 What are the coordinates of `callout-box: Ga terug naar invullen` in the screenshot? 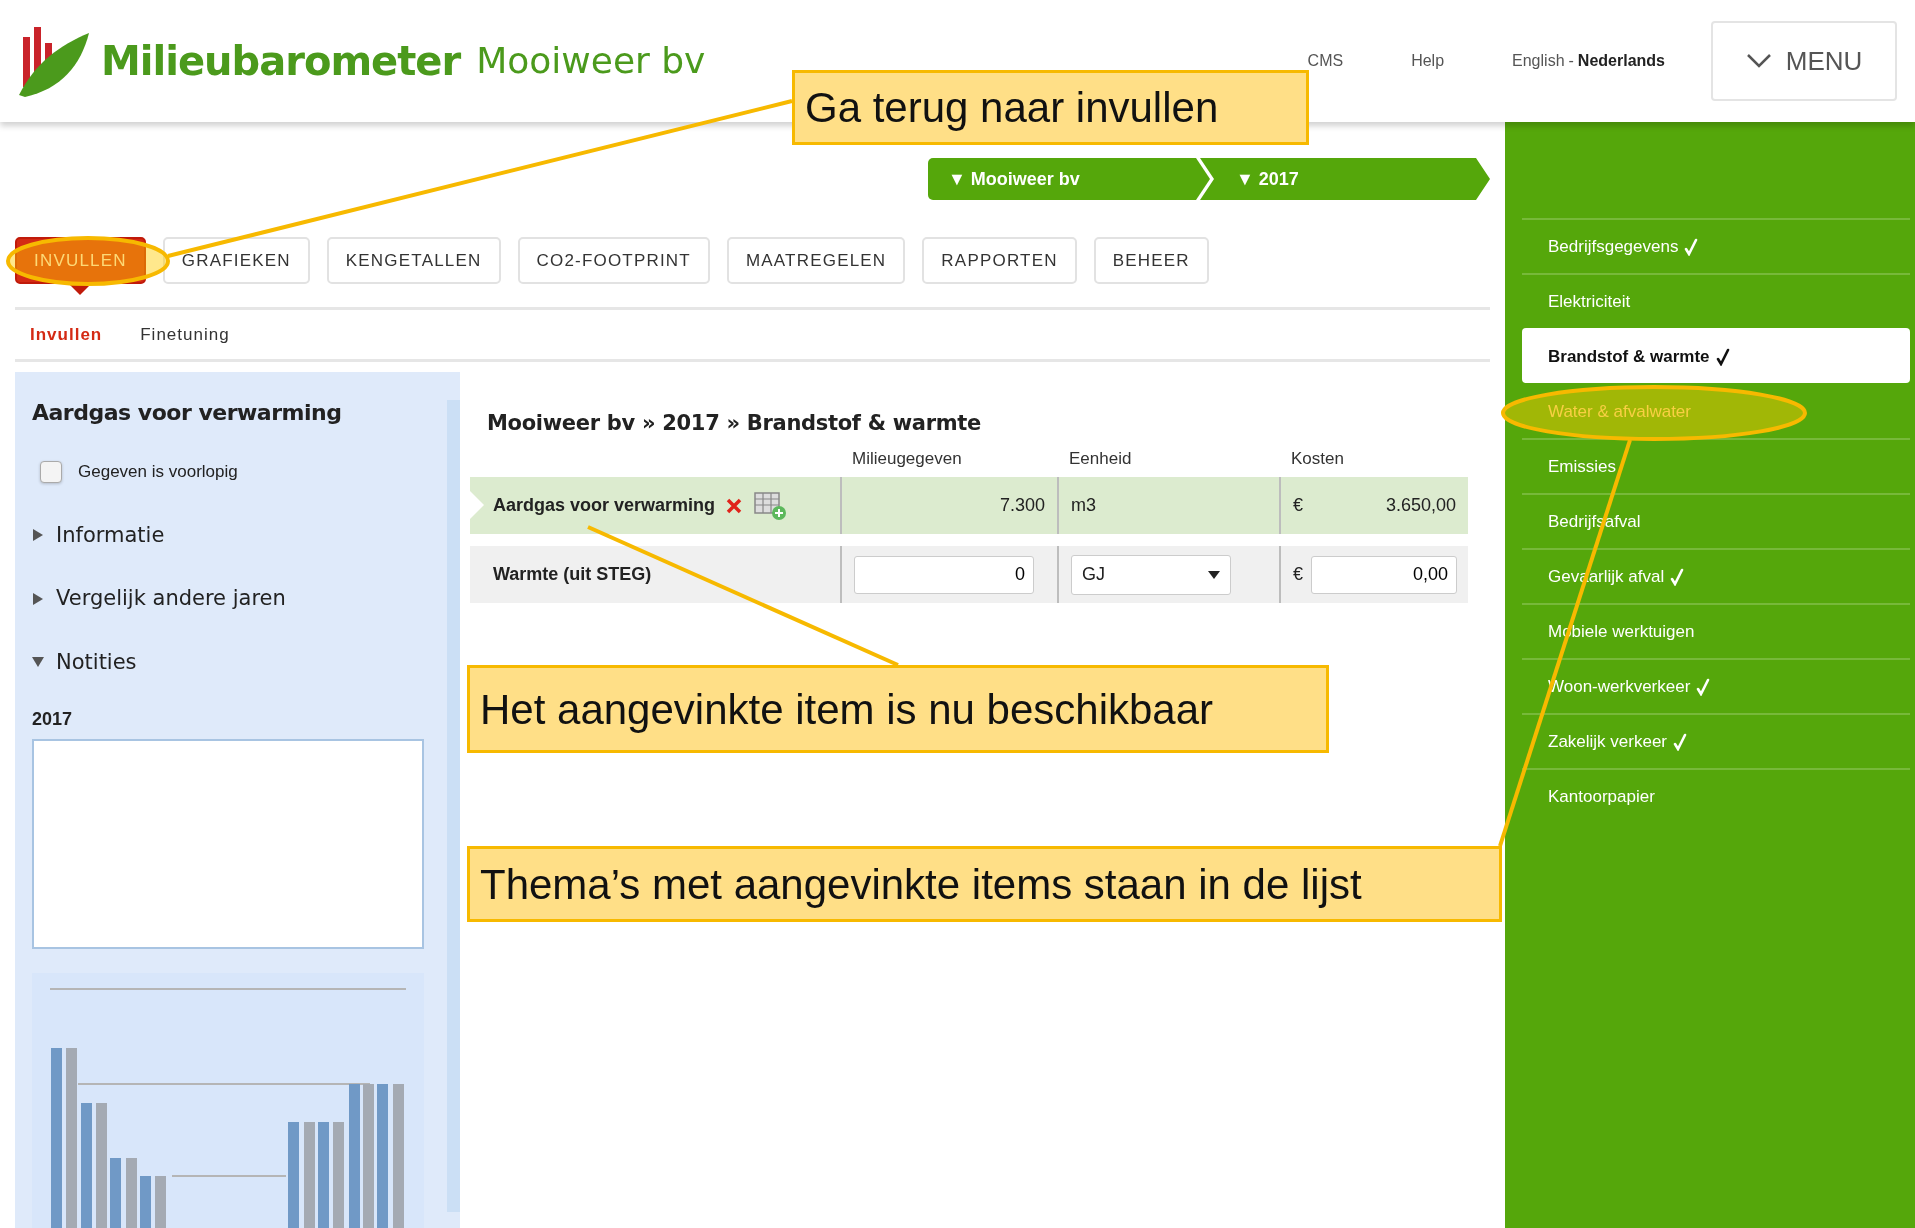 It's located at (1050, 107).